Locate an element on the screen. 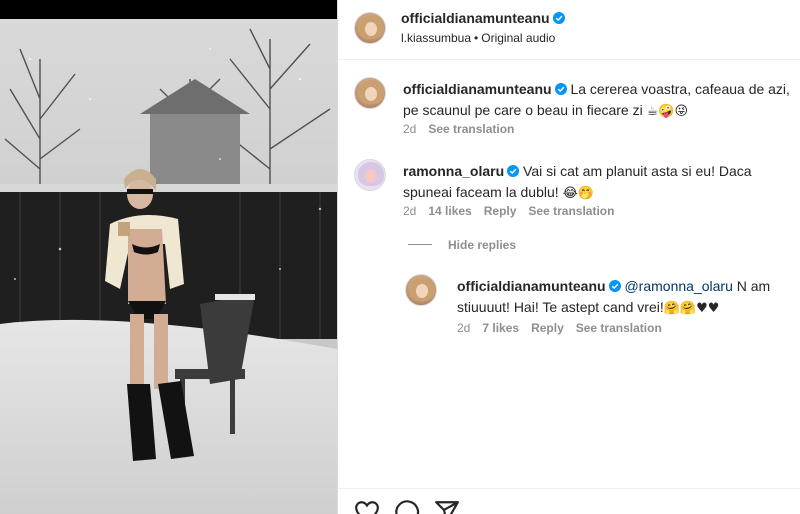  action-bar is located at coordinates (569, 501).